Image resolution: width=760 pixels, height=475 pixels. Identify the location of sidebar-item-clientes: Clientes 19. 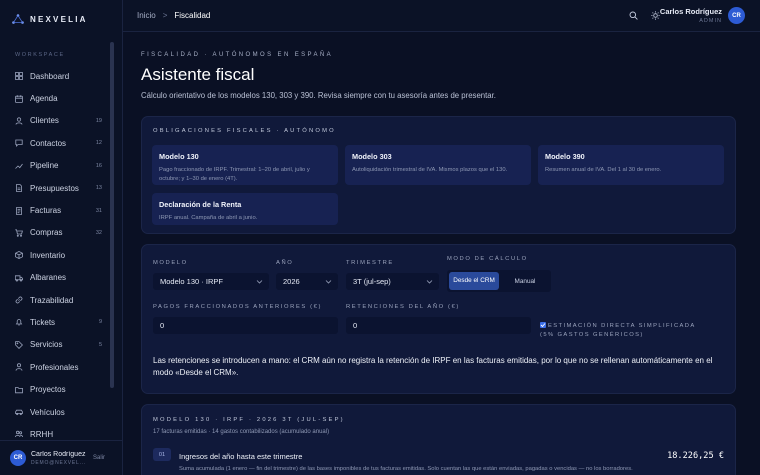
(55, 121).